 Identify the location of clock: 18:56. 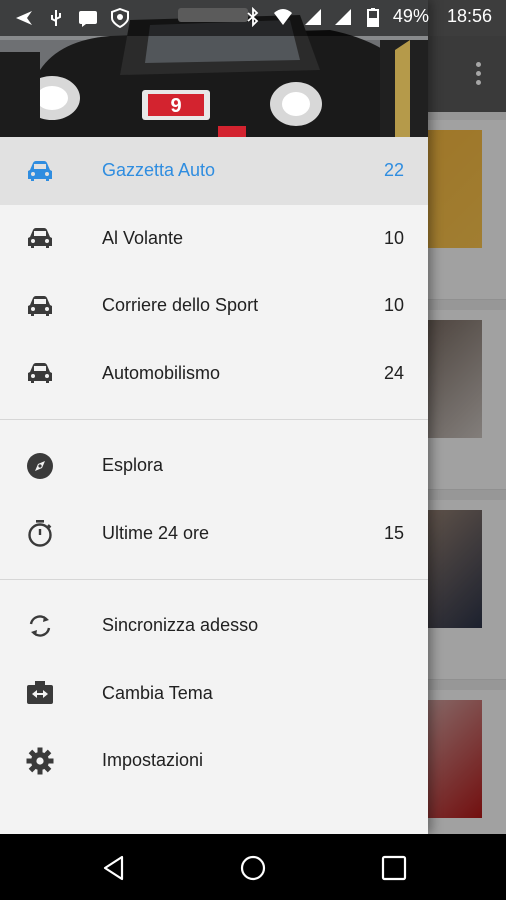
(469, 16).